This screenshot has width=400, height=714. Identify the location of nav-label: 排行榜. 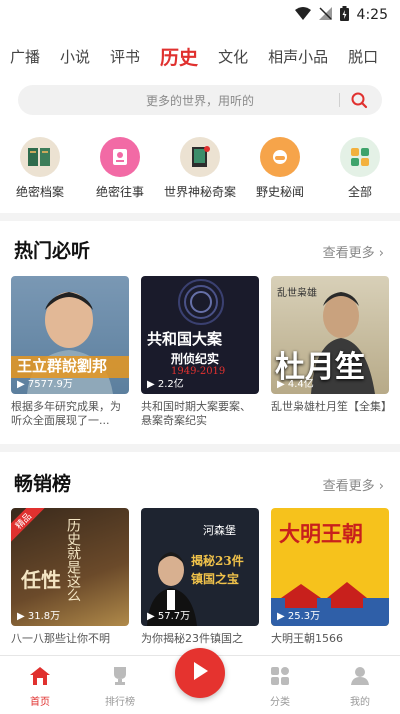
(120, 702).